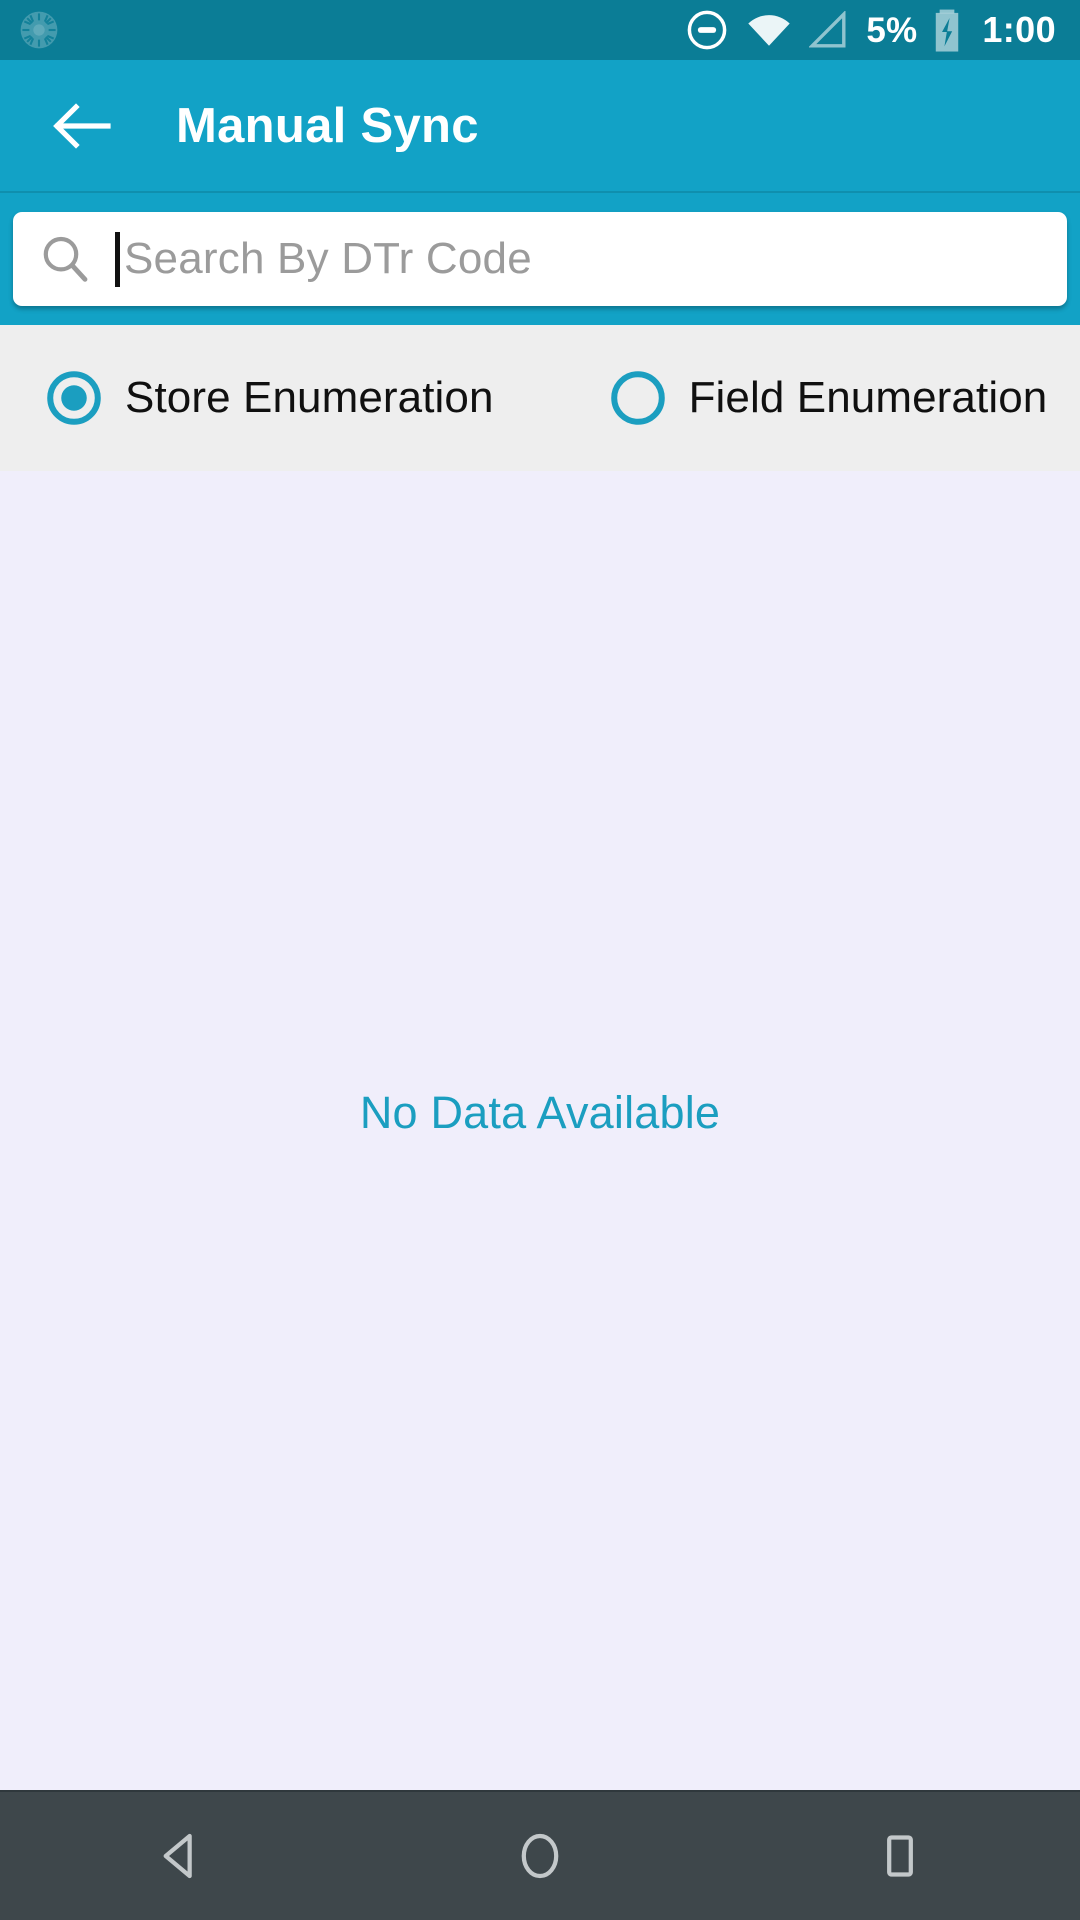 Image resolution: width=1080 pixels, height=1920 pixels. I want to click on radio-option-store-enumeration: Store Enumeration, so click(269, 398).